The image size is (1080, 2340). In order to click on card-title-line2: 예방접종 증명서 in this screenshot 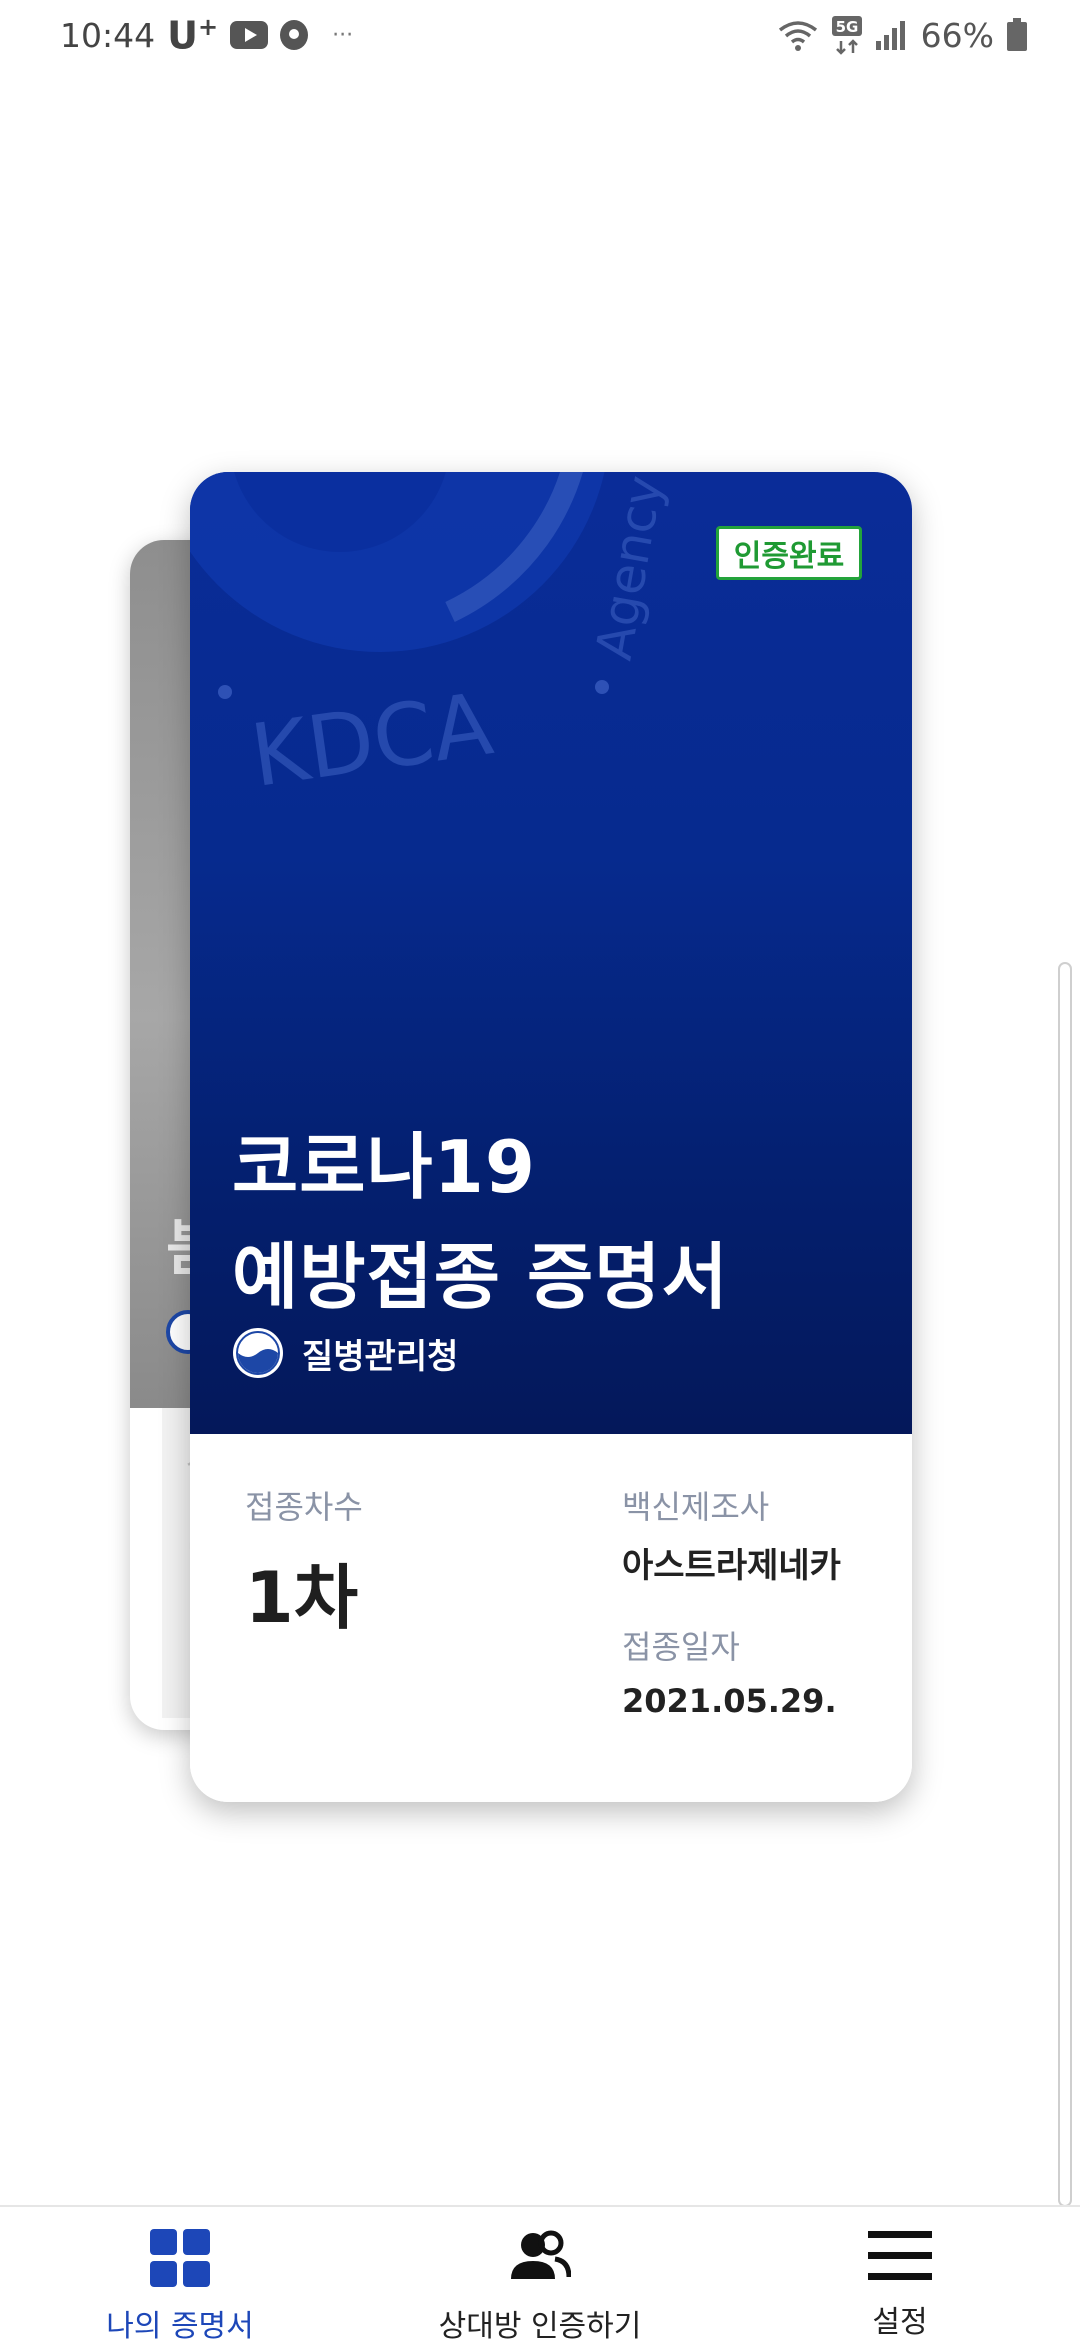, I will do `click(480, 1277)`.